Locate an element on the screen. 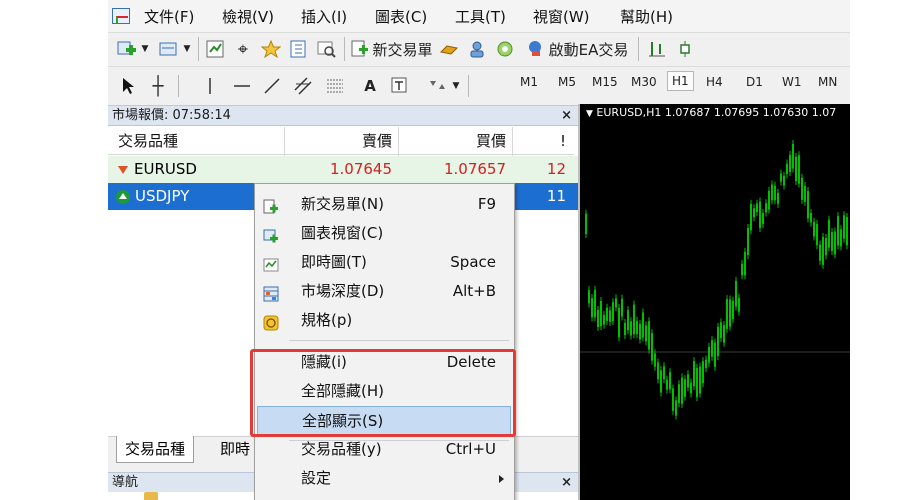 Image resolution: width=900 pixels, height=500 pixels. new-order-label: 新交易單 is located at coordinates (402, 49).